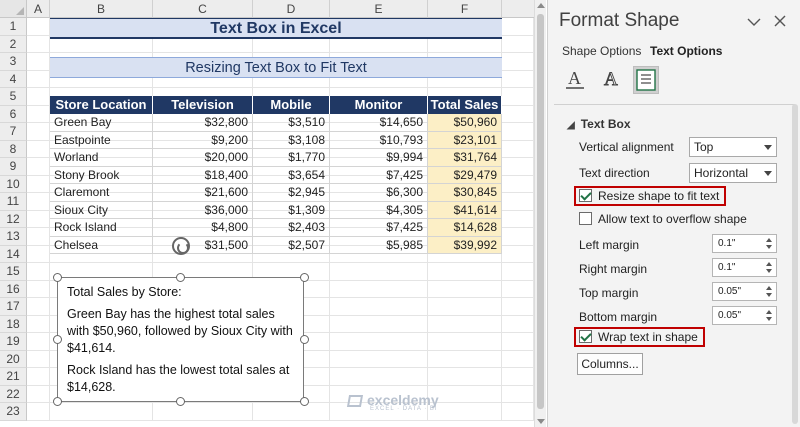 This screenshot has width=800, height=427. I want to click on section-text-box: ◢ Text Box, so click(599, 124).